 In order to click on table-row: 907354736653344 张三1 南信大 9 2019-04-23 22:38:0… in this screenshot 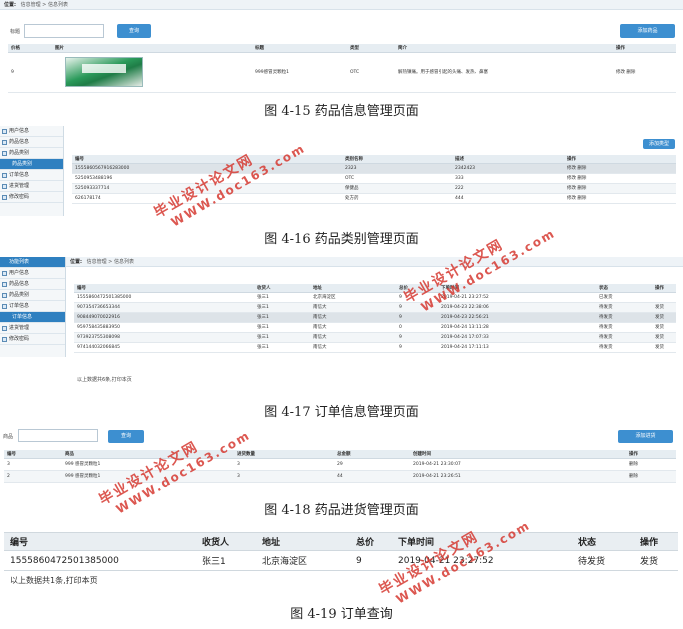, I will do `click(375, 307)`.